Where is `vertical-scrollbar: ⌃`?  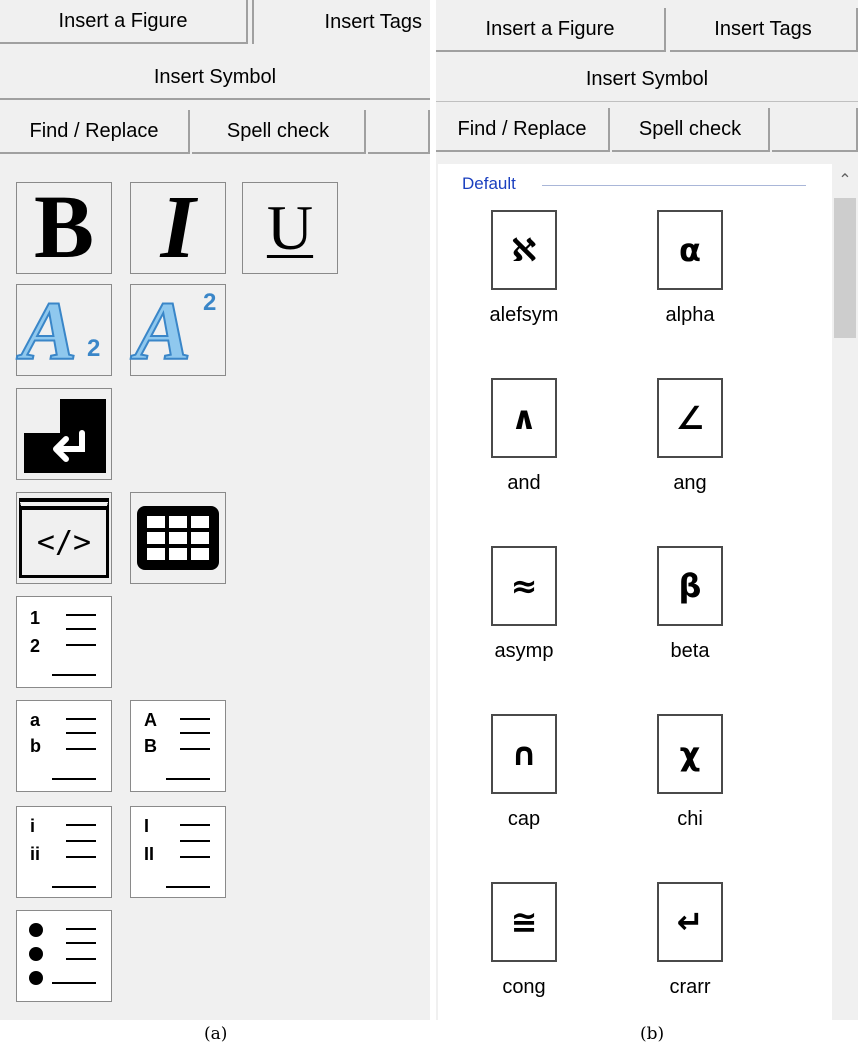
vertical-scrollbar: ⌃ is located at coordinates (845, 592).